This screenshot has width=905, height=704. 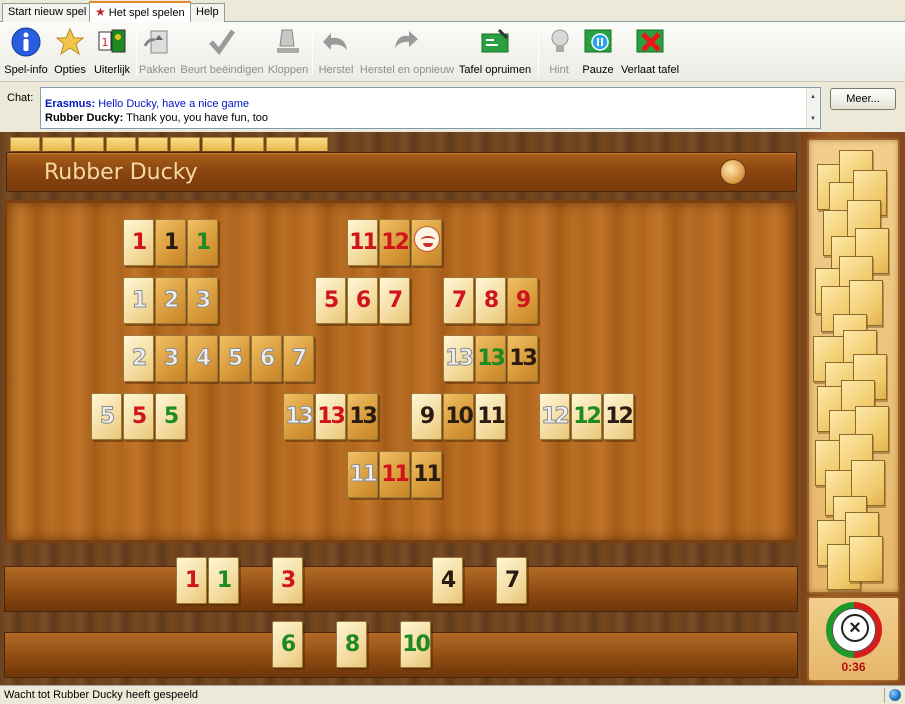 I want to click on joker-tile, so click(x=426, y=242).